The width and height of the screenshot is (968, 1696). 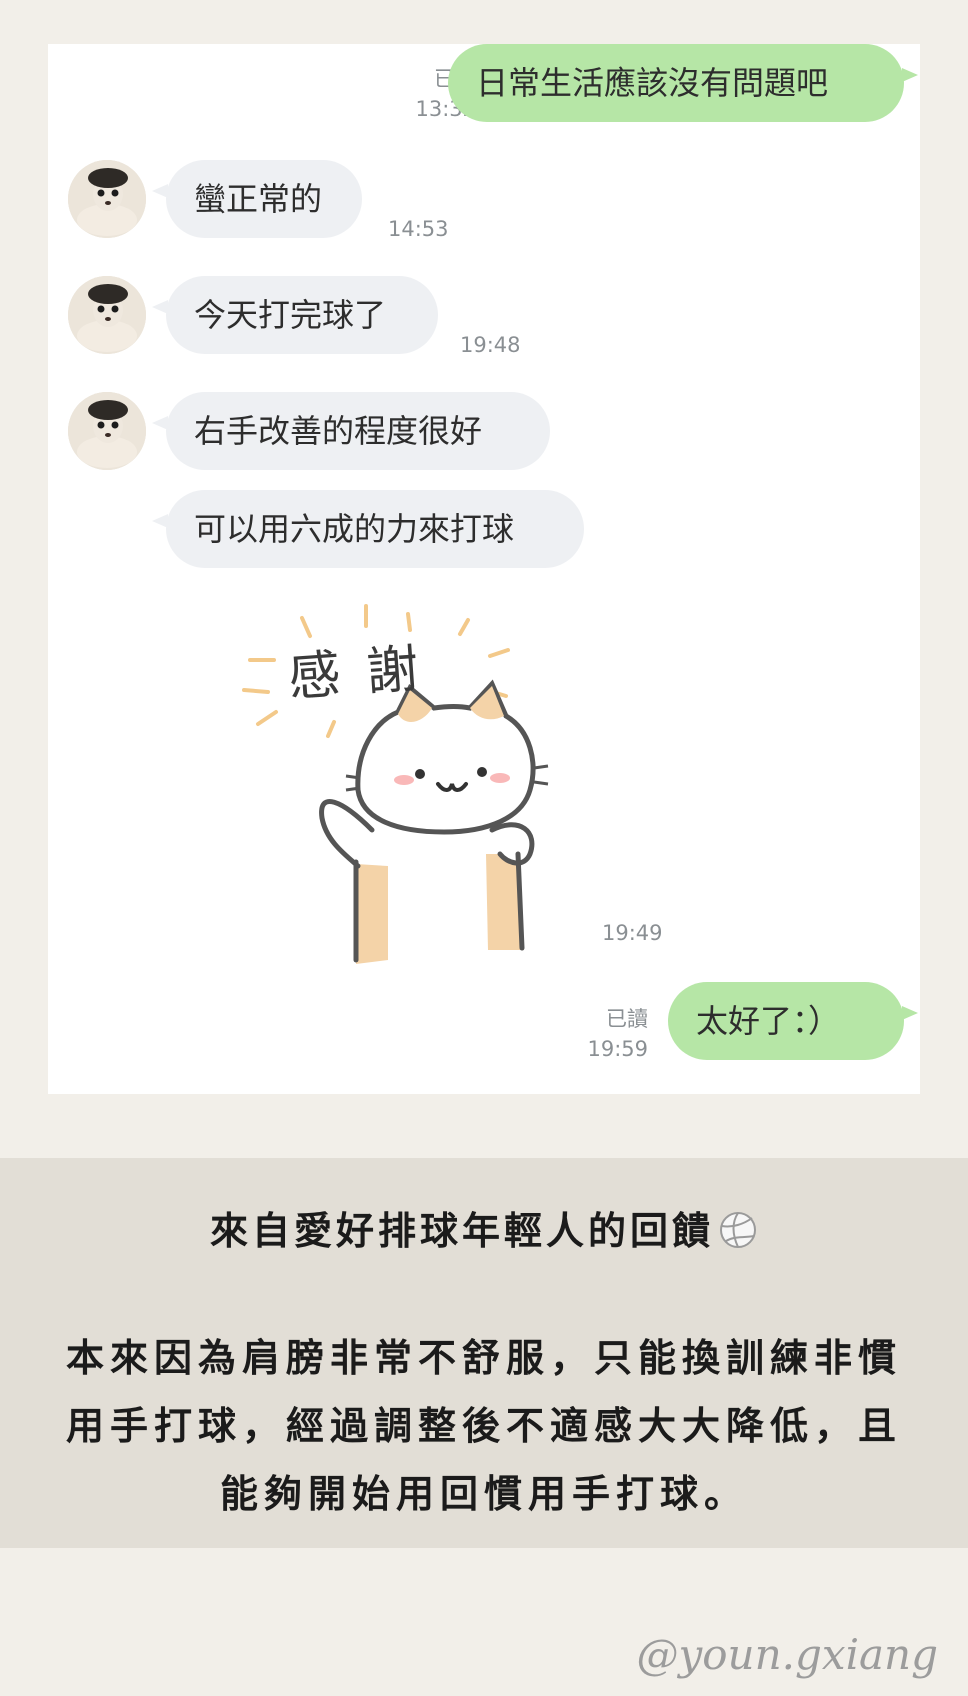 I want to click on watermark: @youn.gxiang, so click(x=787, y=1654).